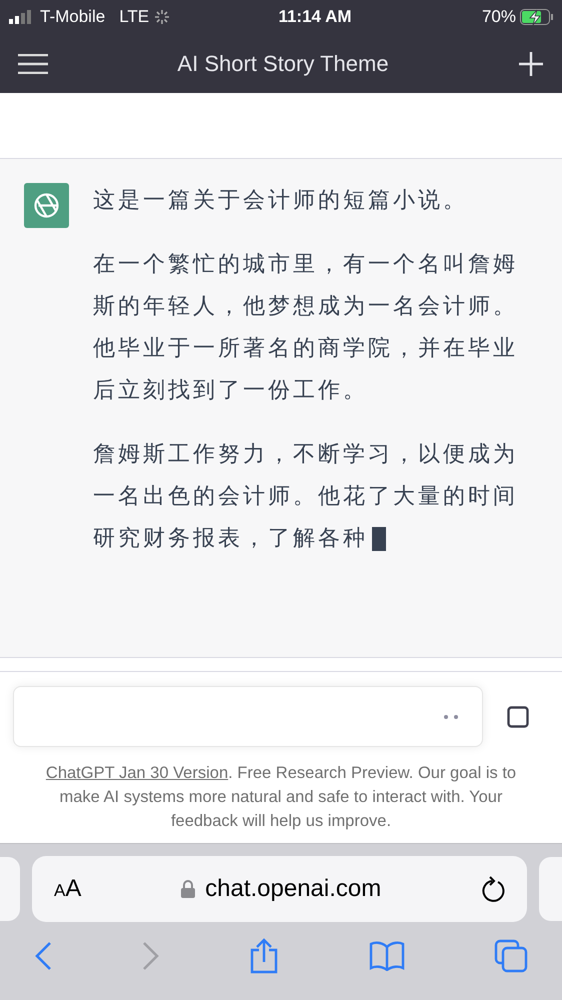 The image size is (562, 1000). Describe the element at coordinates (306, 497) in the screenshot. I see `message-paragraph: 詹姆斯工作努力，不断学习，以便成为一名出色的会计师。他花了大量的时间研究财务报表，了解各种` at that location.